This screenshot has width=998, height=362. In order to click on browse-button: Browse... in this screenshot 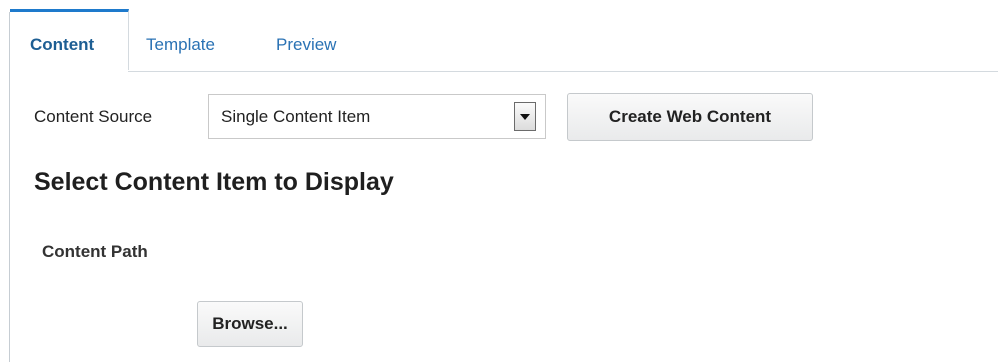, I will do `click(250, 324)`.